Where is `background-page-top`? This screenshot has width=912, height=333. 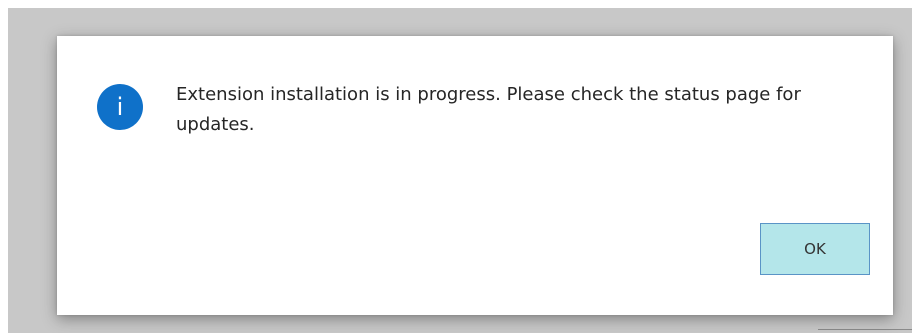 background-page-top is located at coordinates (456, 4).